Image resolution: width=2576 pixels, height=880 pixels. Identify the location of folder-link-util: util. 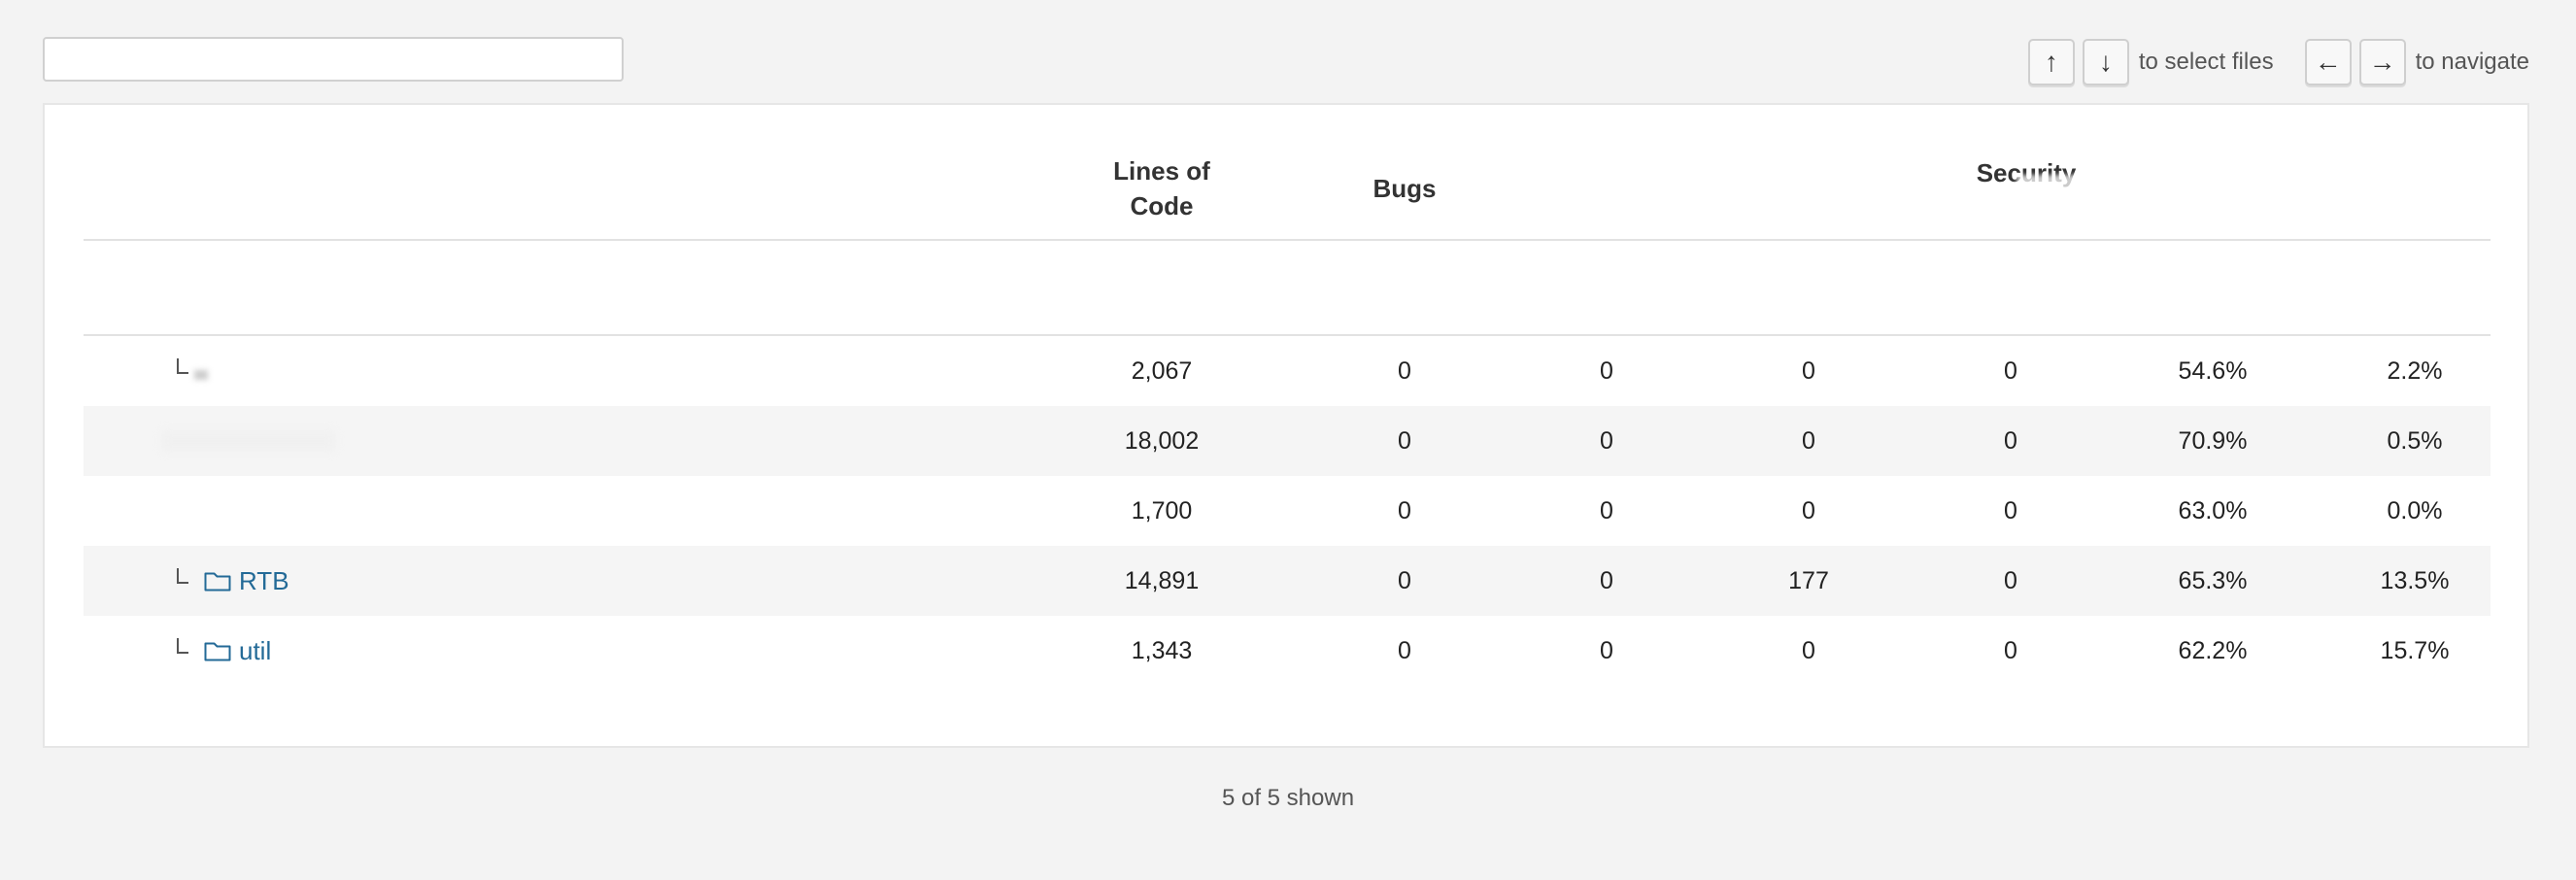
(255, 651).